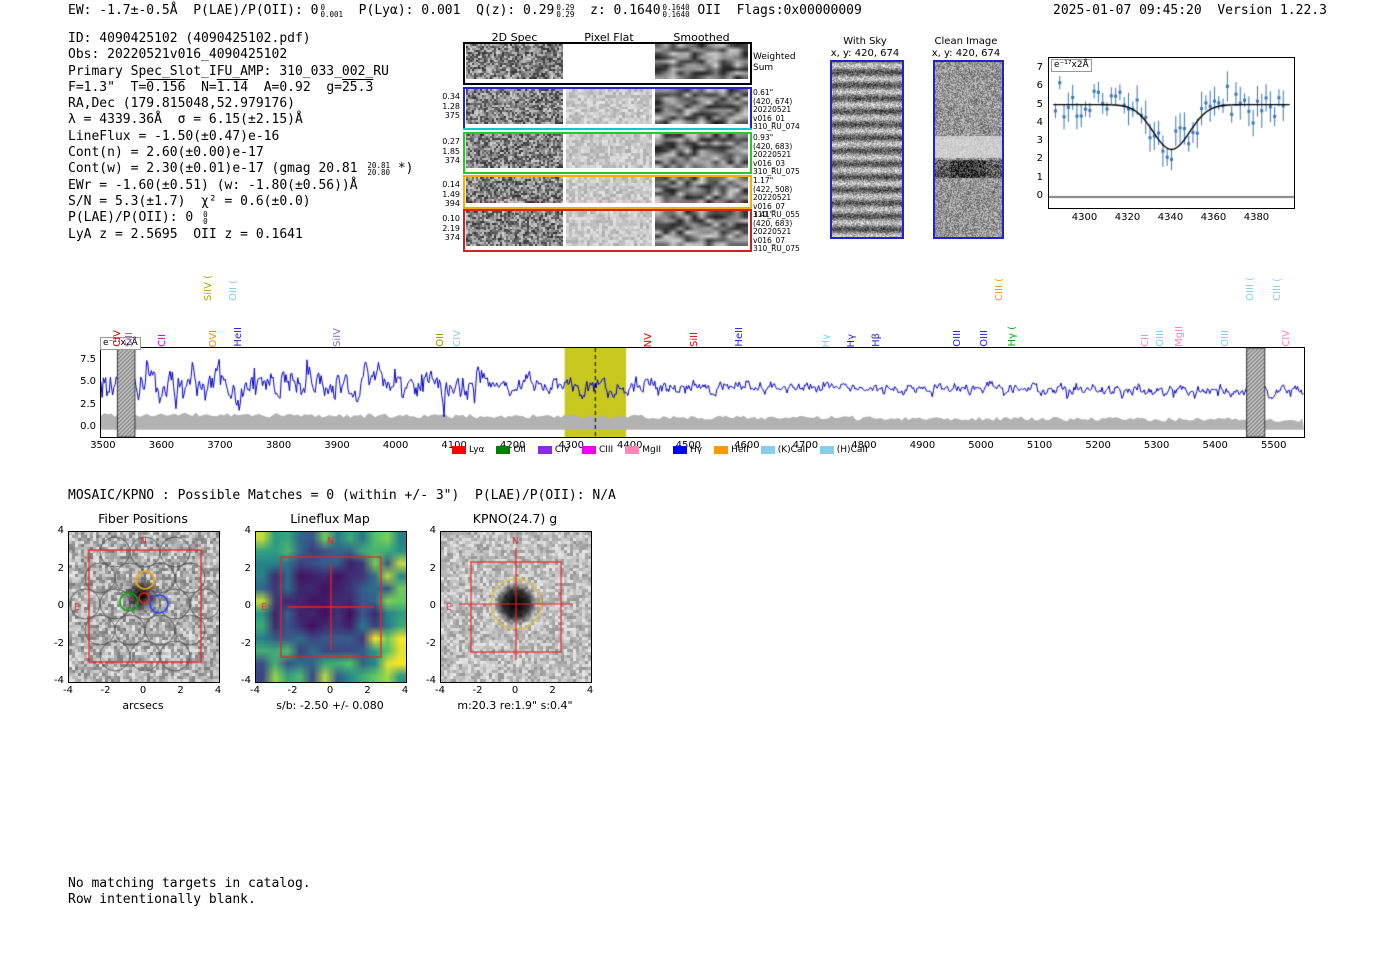 The height and width of the screenshot is (953, 1400). What do you see at coordinates (652, 450) in the screenshot?
I see `legend-label: MgII` at bounding box center [652, 450].